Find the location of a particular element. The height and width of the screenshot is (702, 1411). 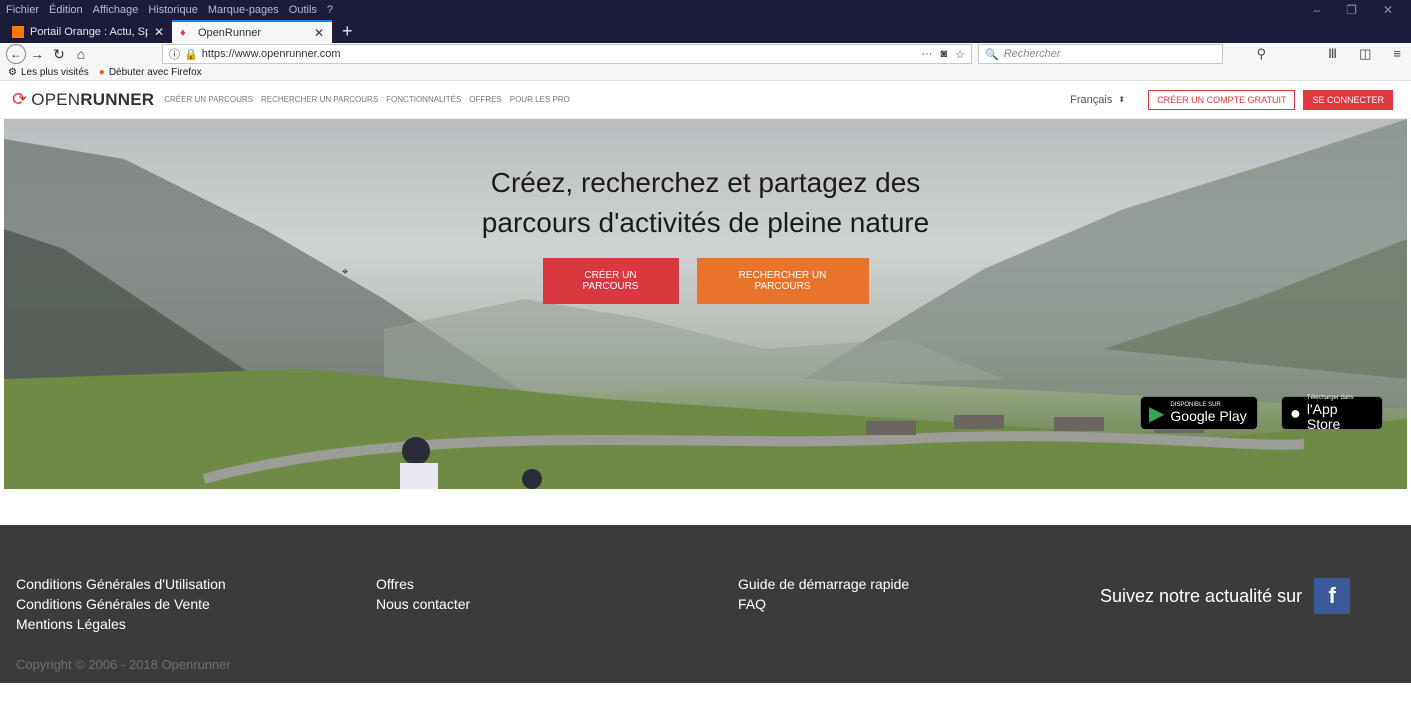

google-play-badge: ▶ DISPONIBLE SUR Google Play is located at coordinates (1199, 413).